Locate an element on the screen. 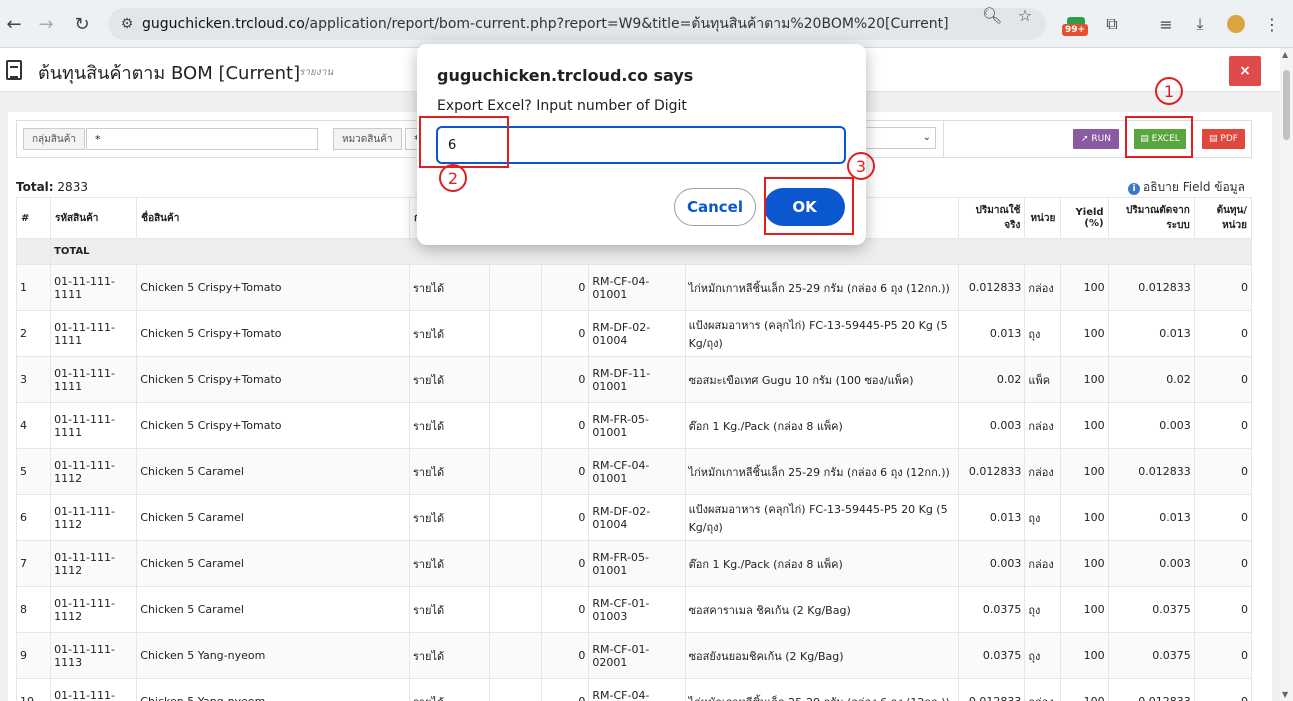 The width and height of the screenshot is (1293, 701). col-qty-real: ปริมาณใช้จริง is located at coordinates (992, 218).